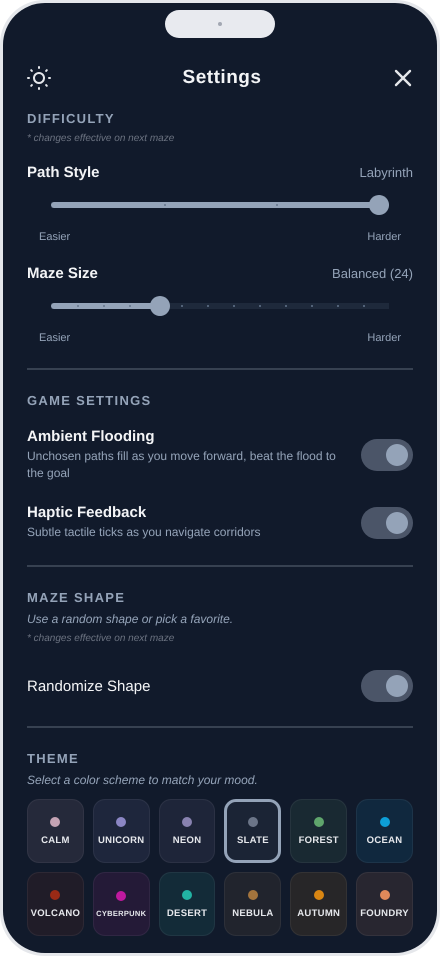  I want to click on theme-tile: CALM, so click(55, 831).